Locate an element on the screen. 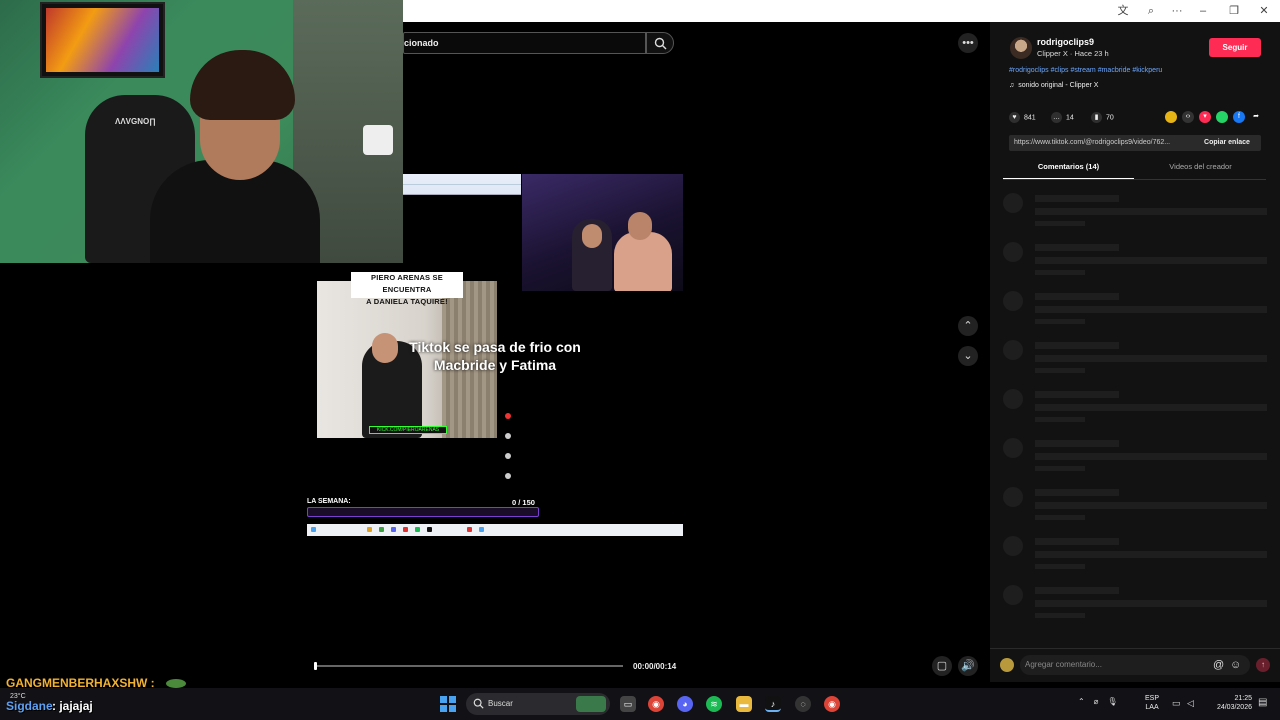 The width and height of the screenshot is (1280, 720). lang-line2: LAA is located at coordinates (1152, 707).